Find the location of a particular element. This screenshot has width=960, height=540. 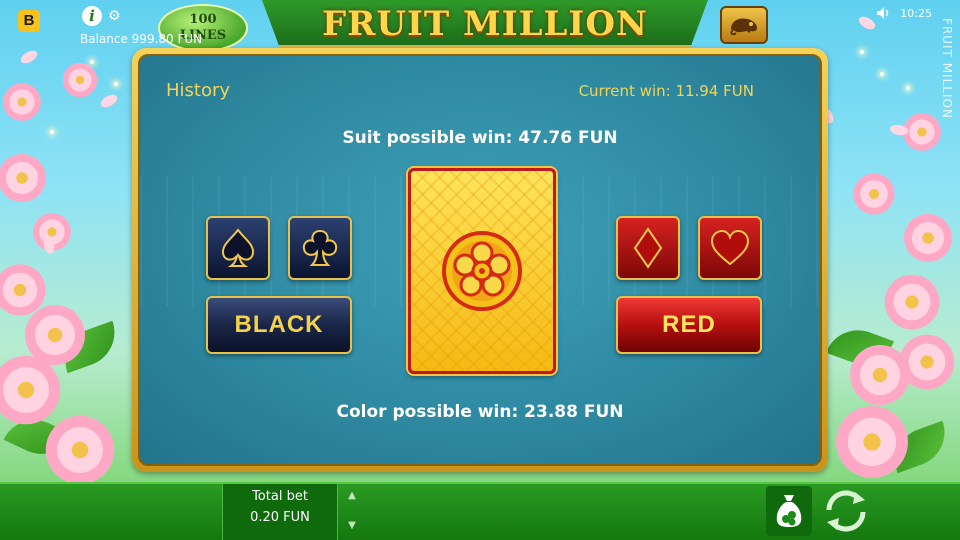

suit-possible-win: Suit possible win: 47.76 FUN is located at coordinates (480, 138).